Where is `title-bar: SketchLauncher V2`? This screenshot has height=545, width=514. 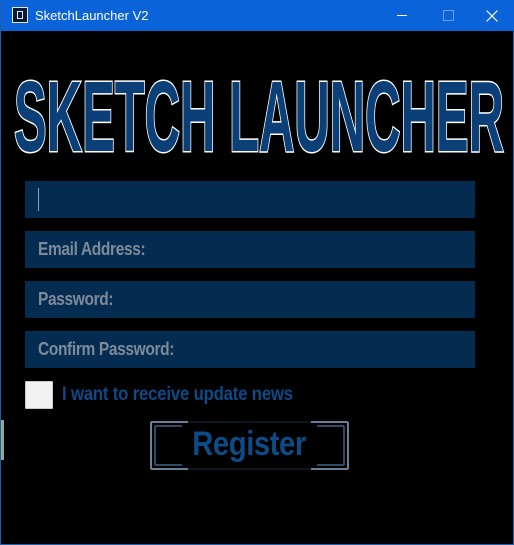
title-bar: SketchLauncher V2 is located at coordinates (257, 15).